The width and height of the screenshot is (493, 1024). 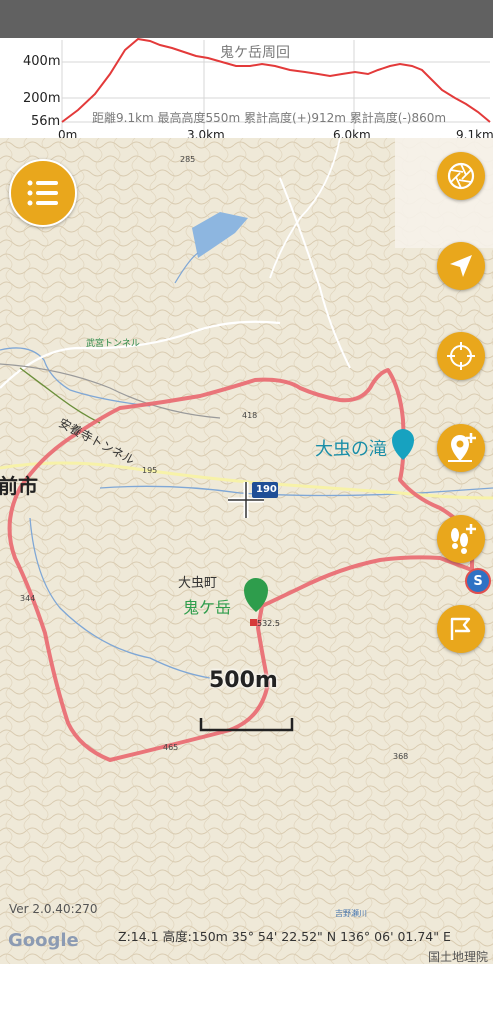 What do you see at coordinates (458, 957) in the screenshot?
I see `attribution-text: 国土地理院` at bounding box center [458, 957].